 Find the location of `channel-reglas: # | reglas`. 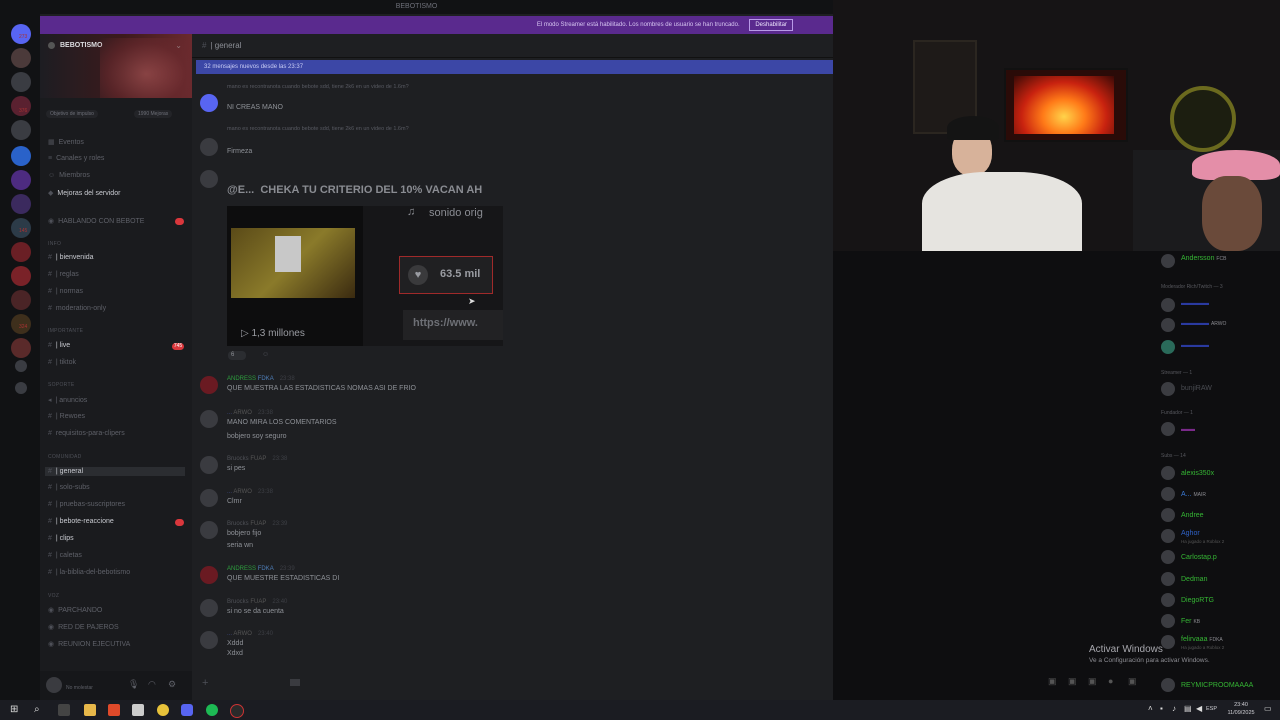

channel-reglas: # | reglas is located at coordinates (63, 274).